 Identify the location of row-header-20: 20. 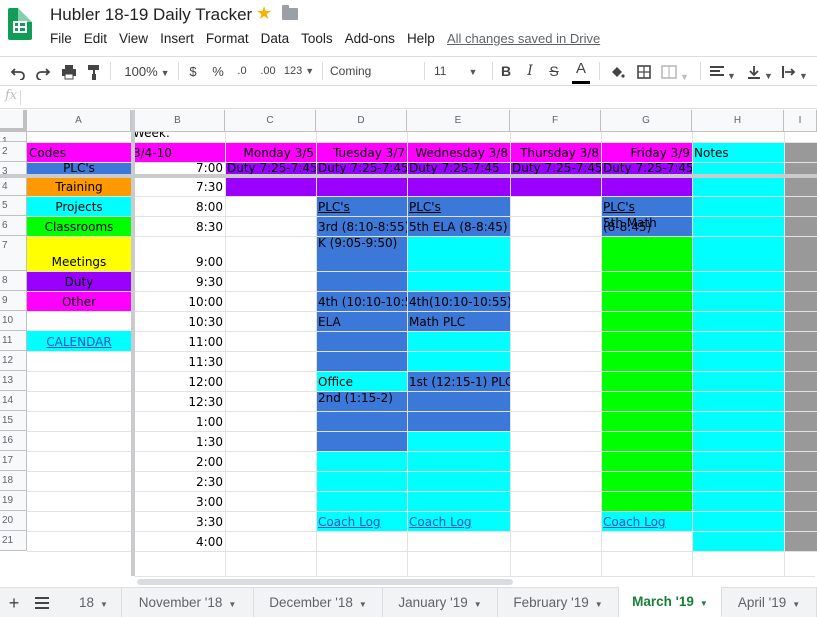
(13, 521).